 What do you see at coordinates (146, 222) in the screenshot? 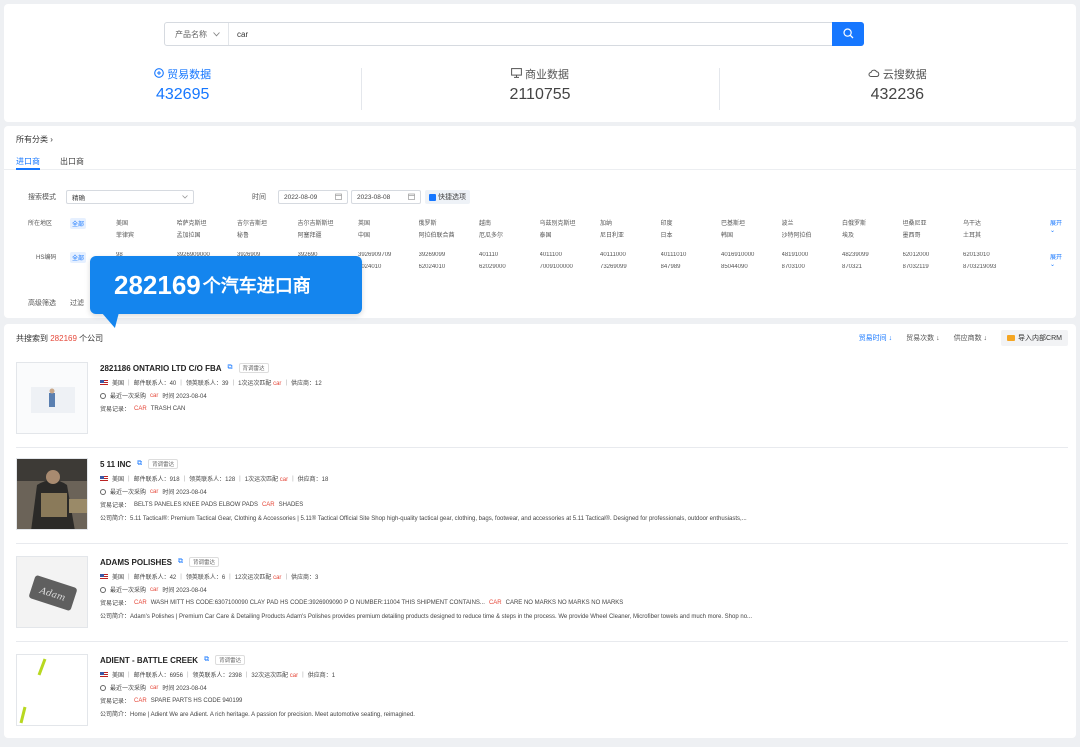
I see `region-option: 美国` at bounding box center [146, 222].